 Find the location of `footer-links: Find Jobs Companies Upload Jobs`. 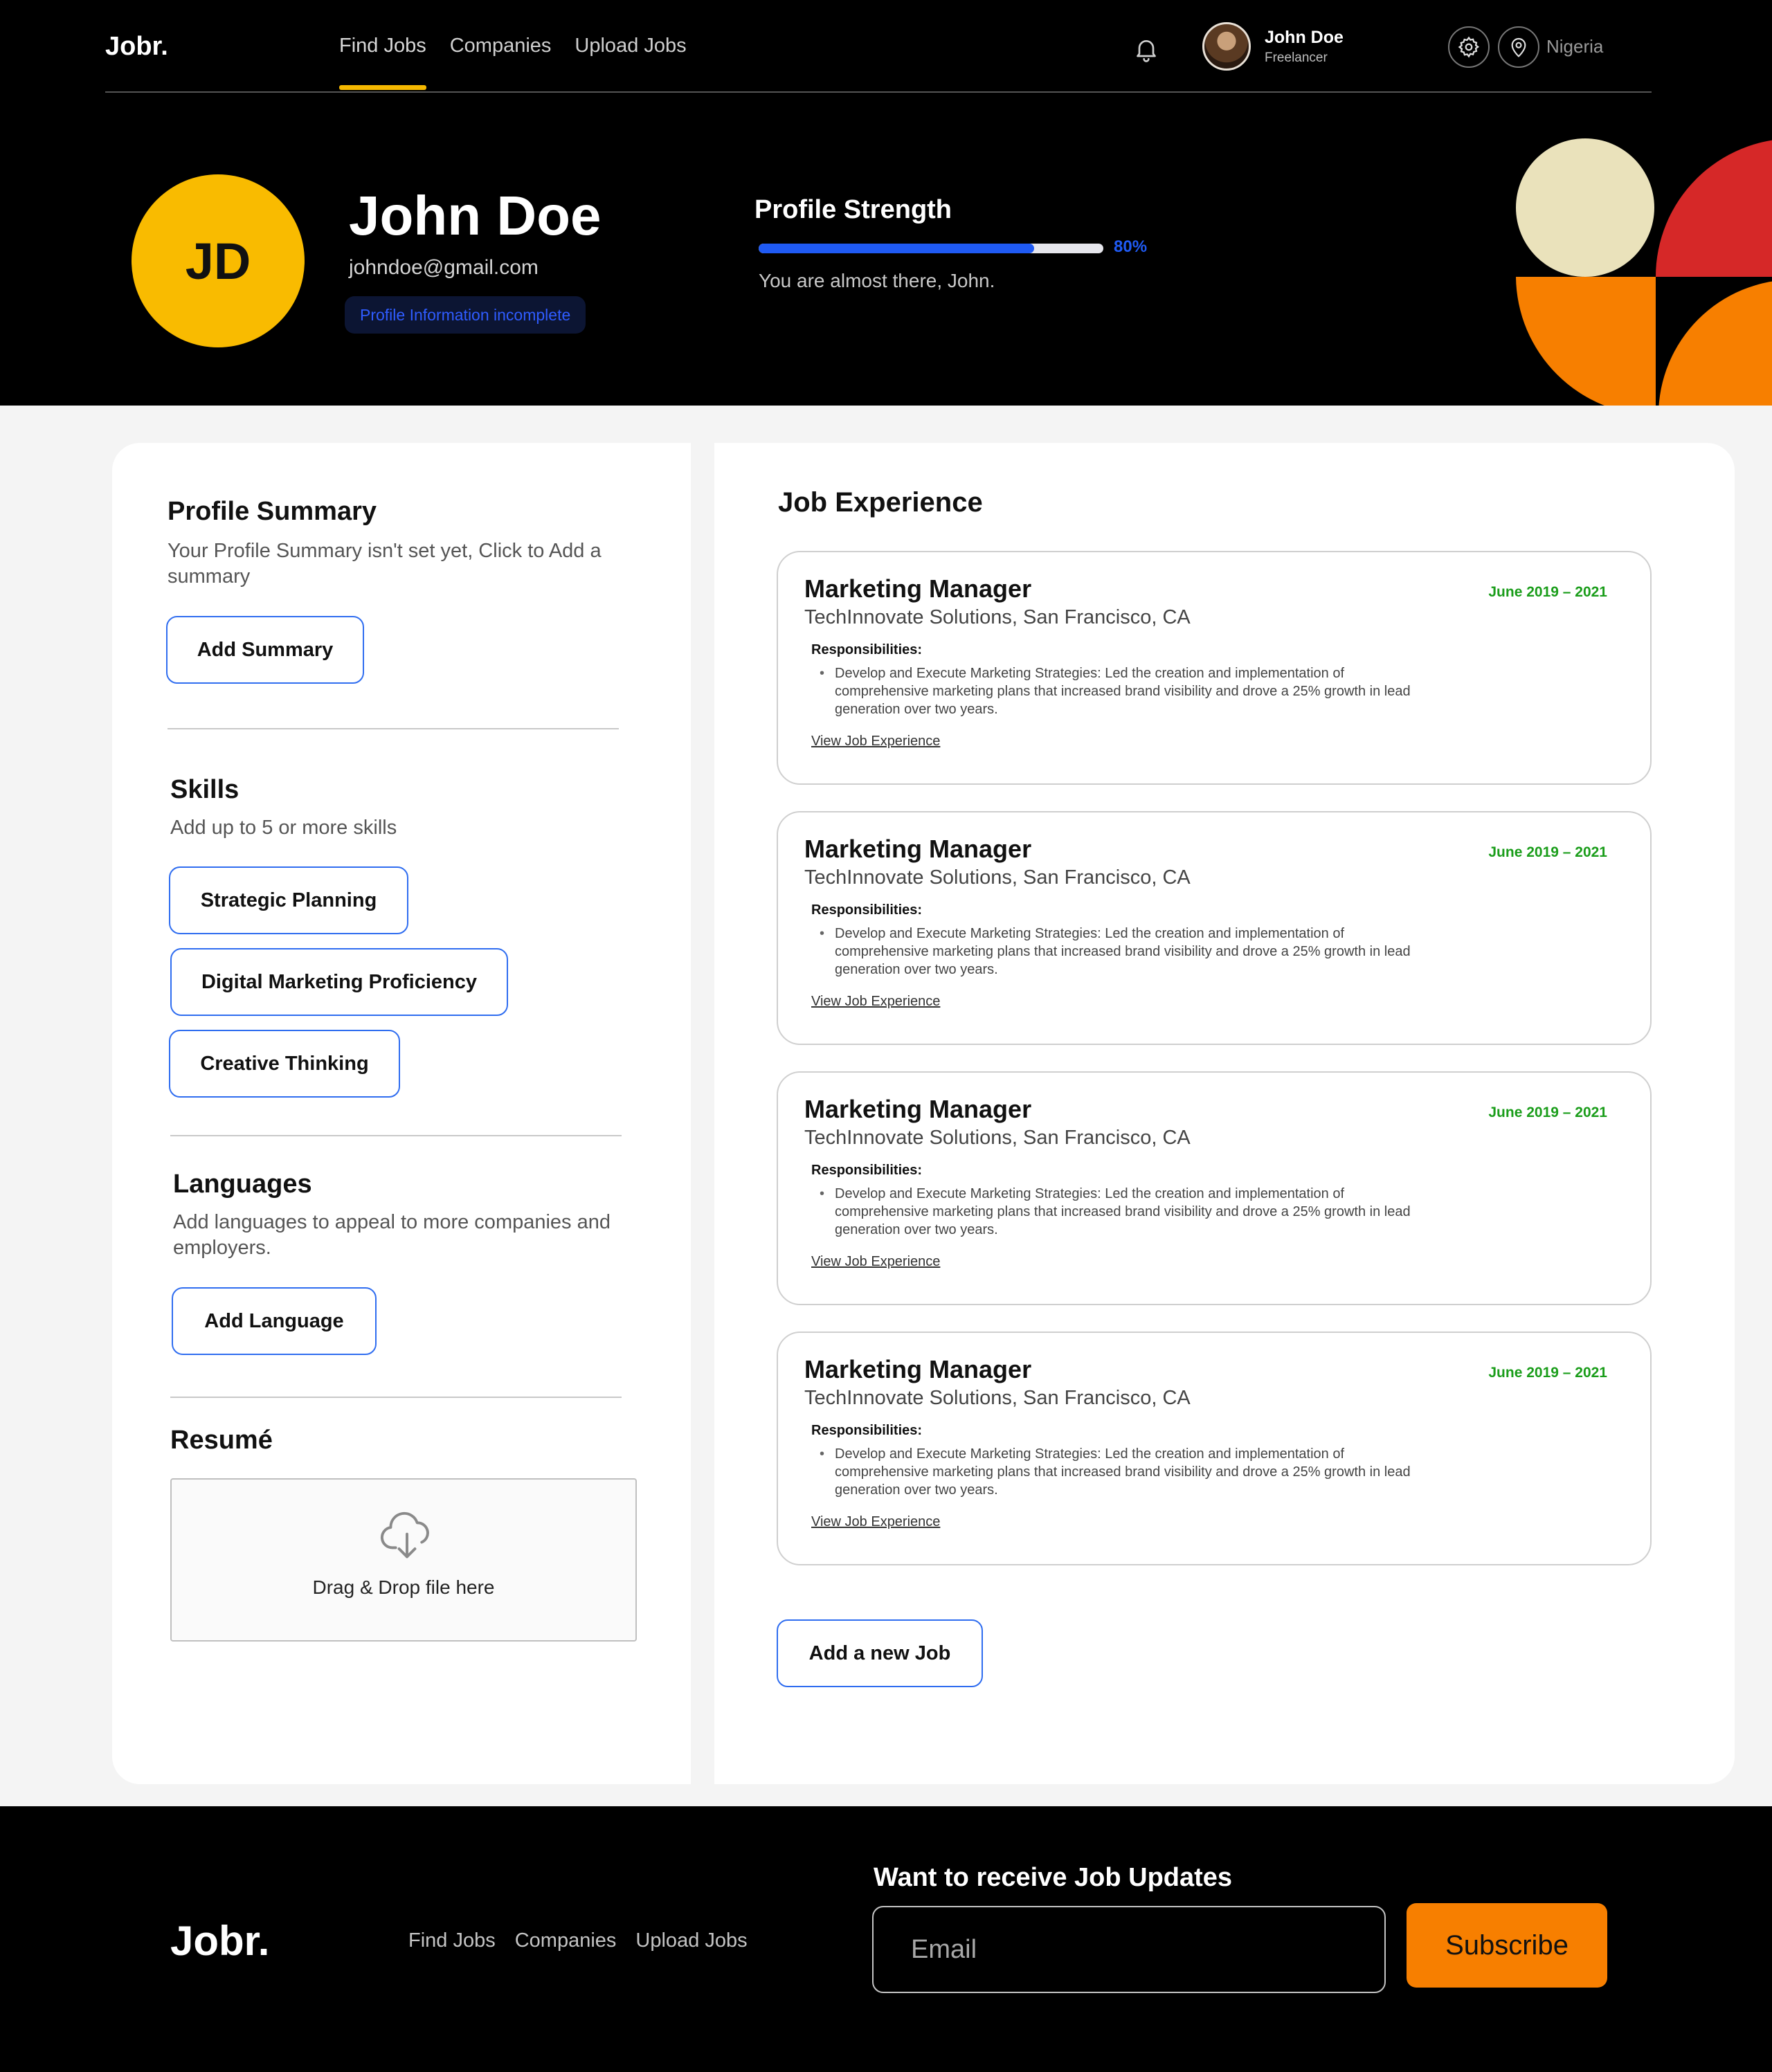

footer-links: Find Jobs Companies Upload Jobs is located at coordinates (578, 1940).